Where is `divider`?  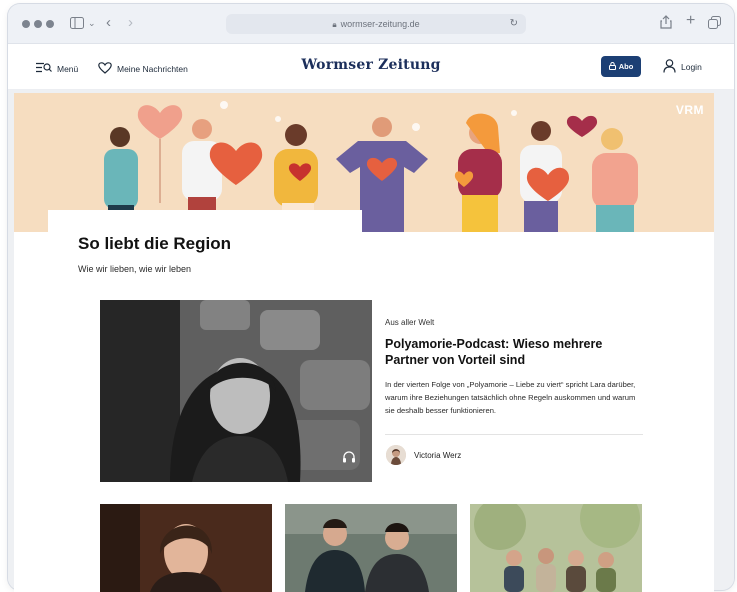
divider is located at coordinates (514, 434).